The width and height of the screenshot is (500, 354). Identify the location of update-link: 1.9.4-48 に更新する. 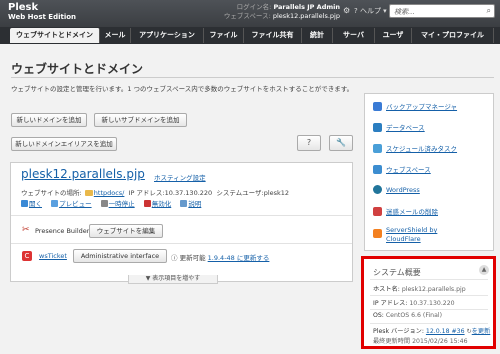
(239, 258).